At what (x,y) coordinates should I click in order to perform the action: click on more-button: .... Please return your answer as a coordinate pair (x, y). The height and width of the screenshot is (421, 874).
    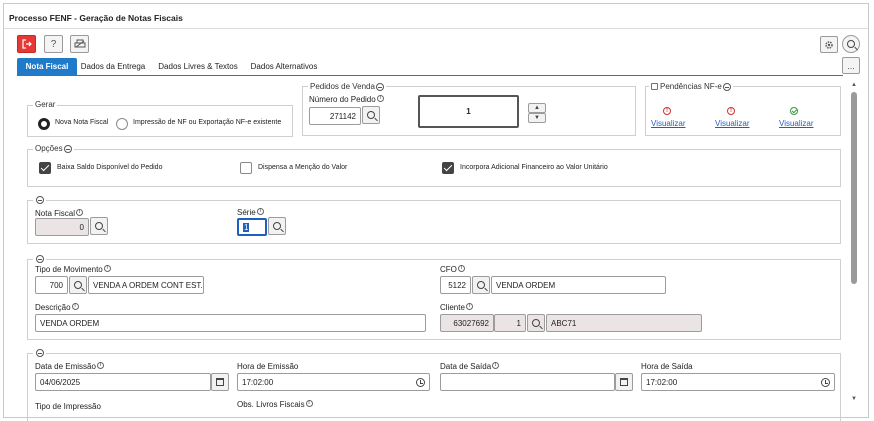
    Looking at the image, I should click on (851, 65).